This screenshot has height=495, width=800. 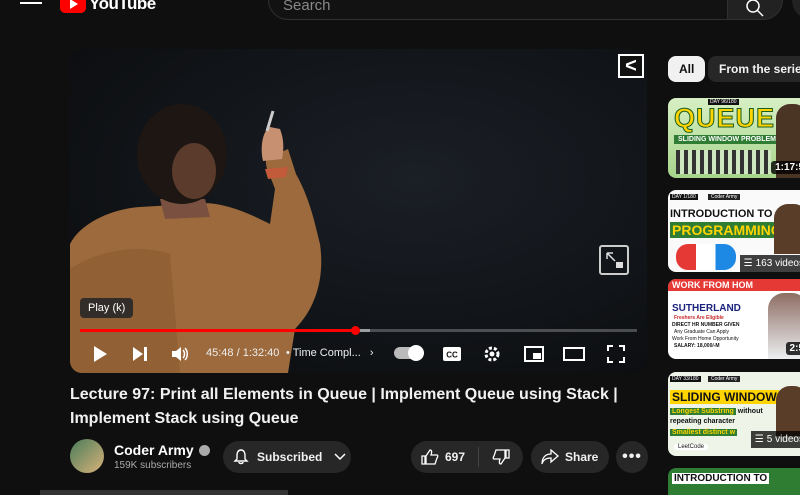 What do you see at coordinates (371, 353) in the screenshot?
I see `chevron-right-icon: ›` at bounding box center [371, 353].